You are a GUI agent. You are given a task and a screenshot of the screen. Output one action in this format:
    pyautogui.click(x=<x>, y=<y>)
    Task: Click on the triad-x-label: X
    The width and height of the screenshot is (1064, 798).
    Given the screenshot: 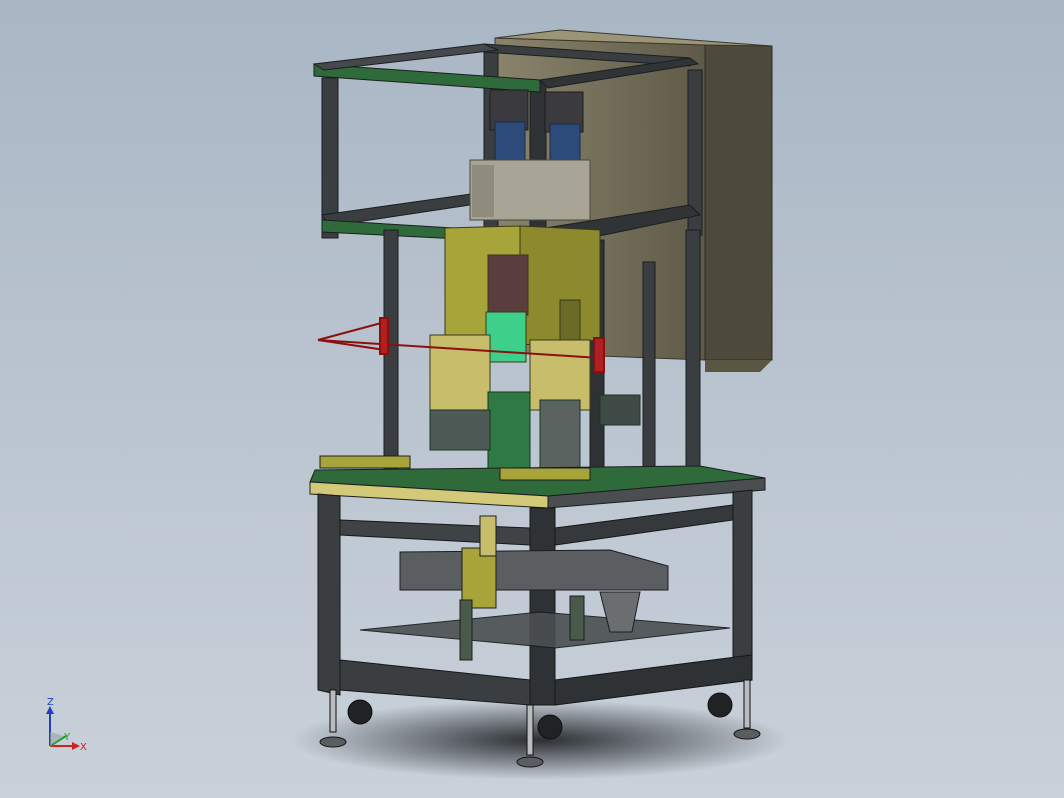 What is the action you would take?
    pyautogui.click(x=83, y=747)
    